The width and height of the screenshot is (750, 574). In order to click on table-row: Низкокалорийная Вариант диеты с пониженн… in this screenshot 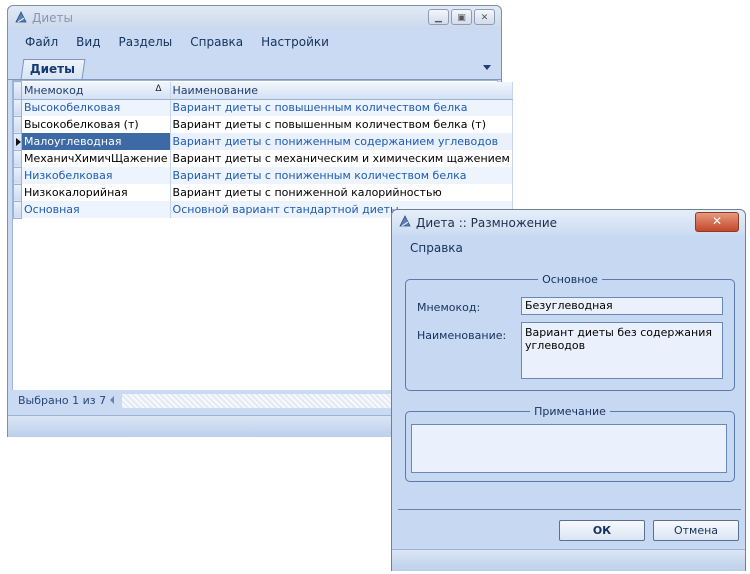, I will do `click(263, 192)`.